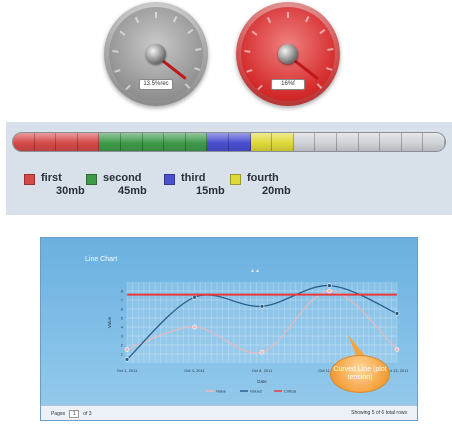 The width and height of the screenshot is (452, 436). Describe the element at coordinates (235, 179) in the screenshot. I see `fourth-swatch` at that location.